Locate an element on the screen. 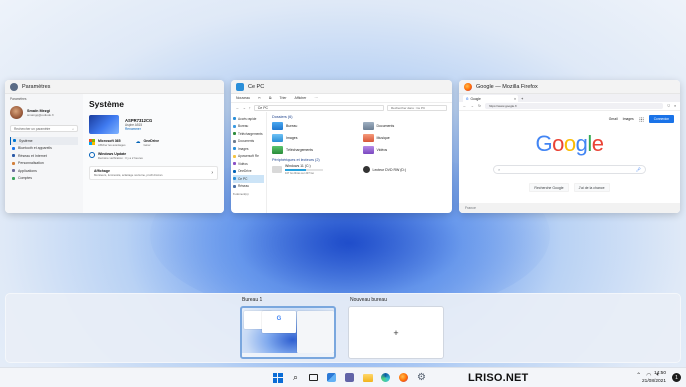  user-profile: Smaïn Mezgi smaingq@outlook.fr is located at coordinates (44, 112).